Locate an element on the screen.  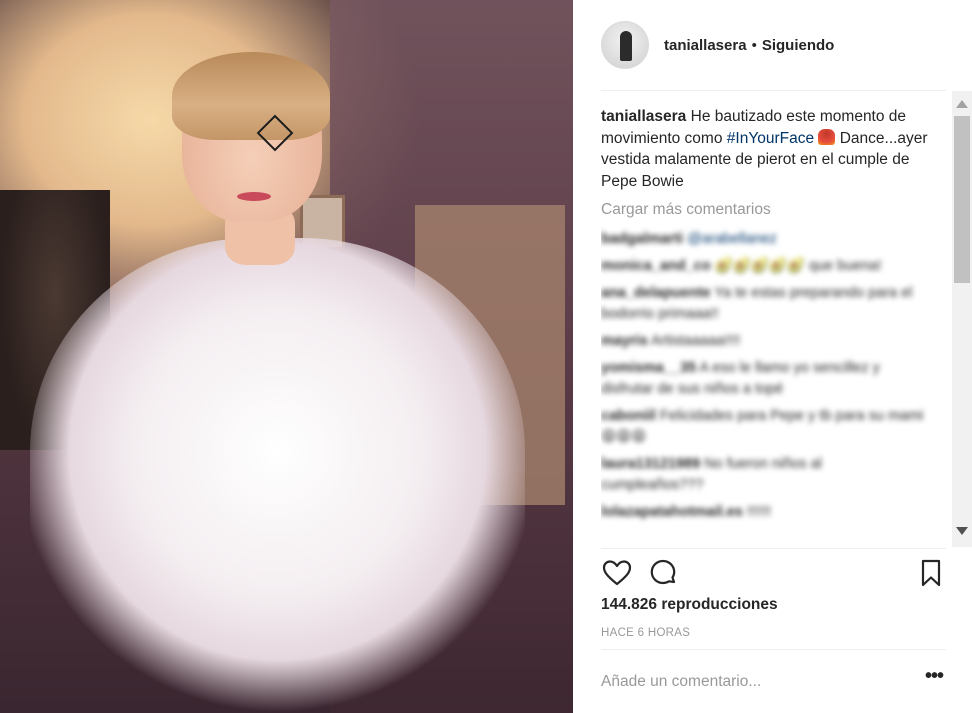
comment-username: laura13121989 is located at coordinates (650, 464).